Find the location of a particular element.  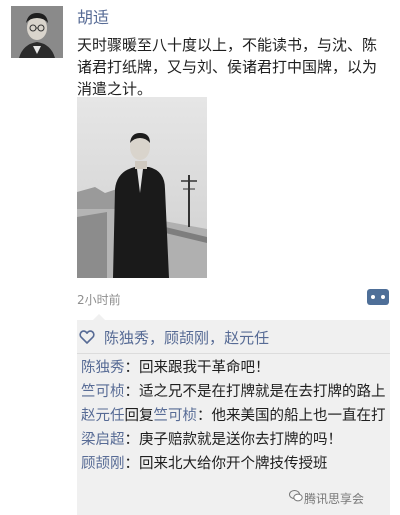

comment-item: 陈独秀：回来跟我干革命吧！ is located at coordinates (233, 368).